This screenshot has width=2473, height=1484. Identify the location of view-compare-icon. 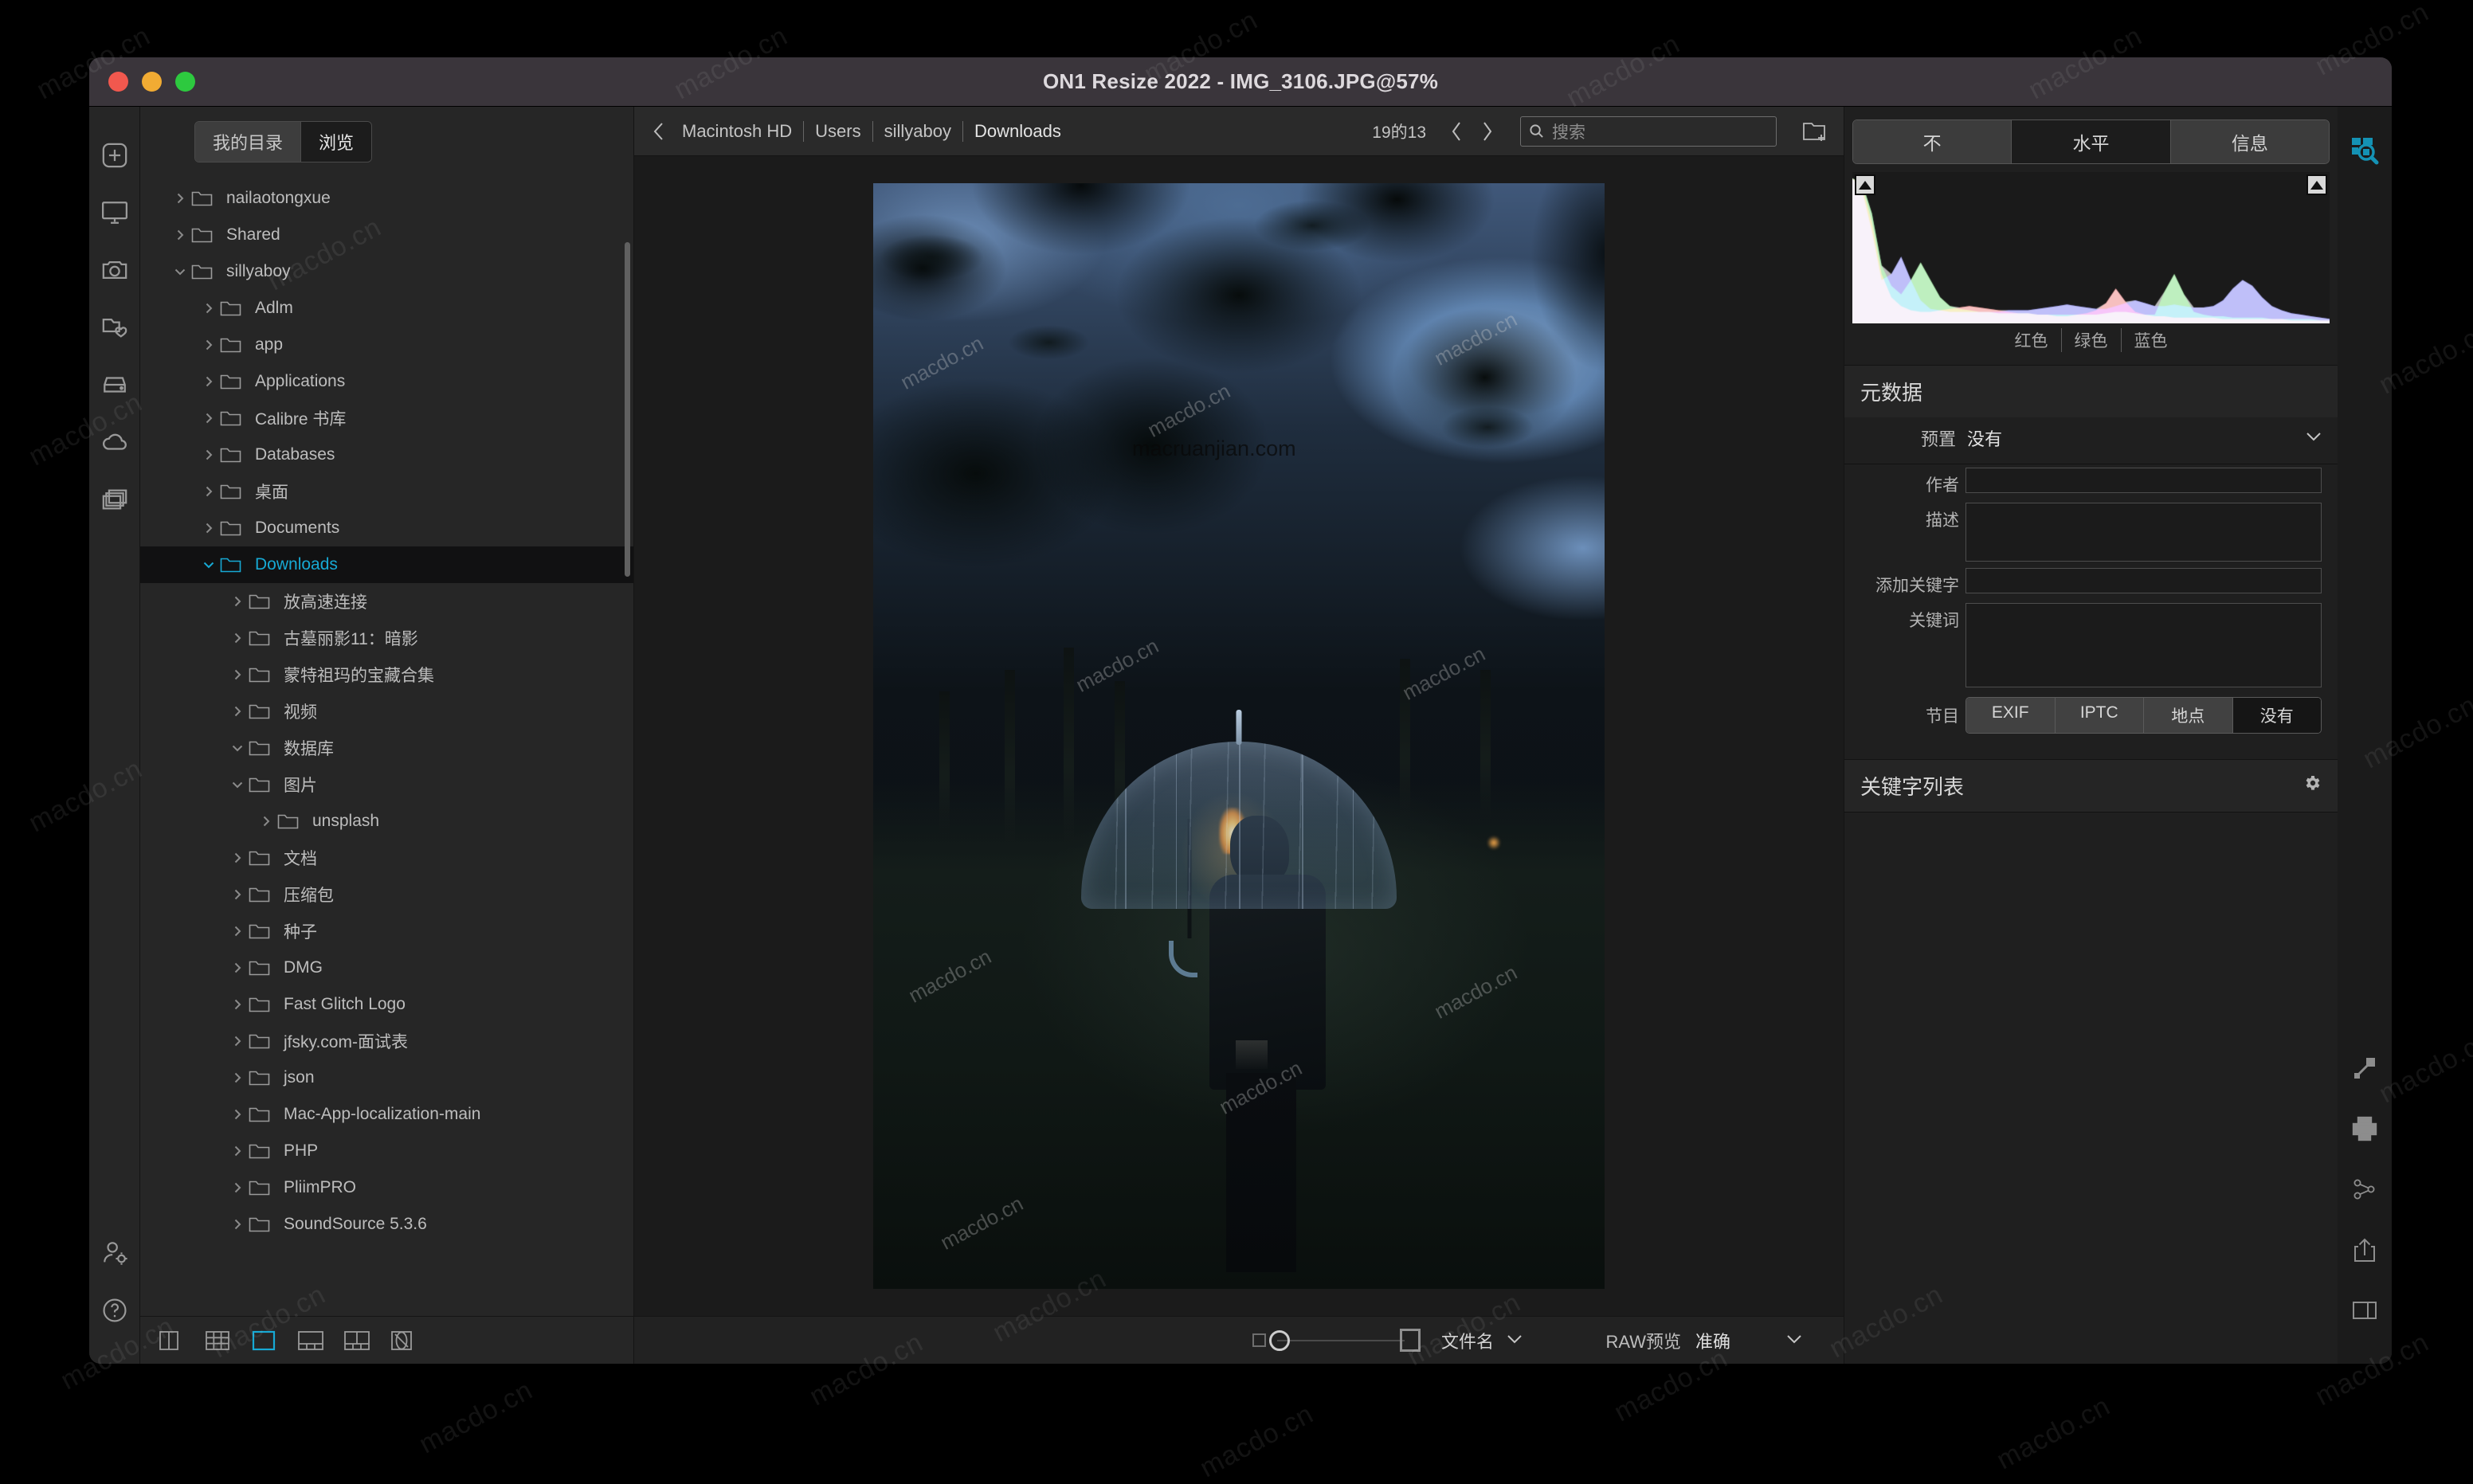
(357, 1341).